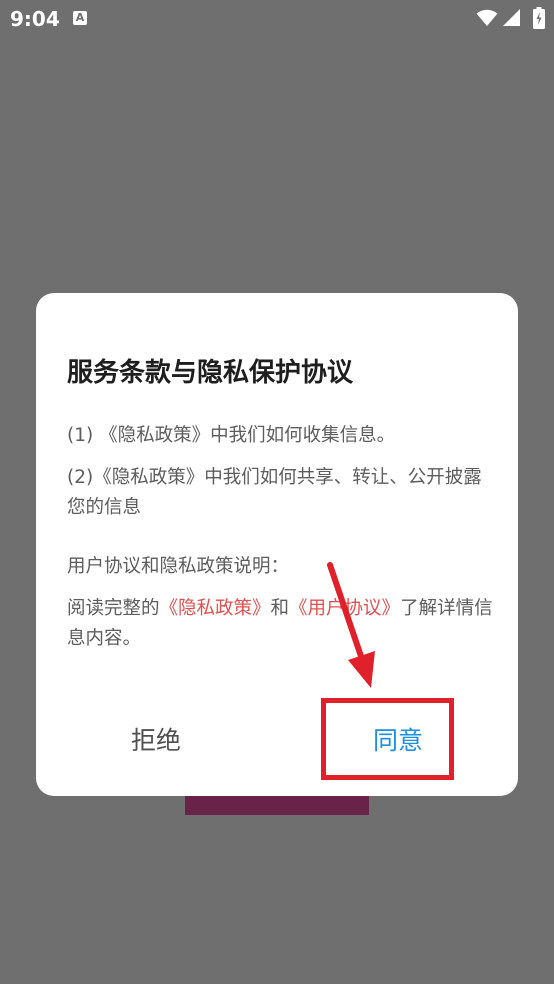  Describe the element at coordinates (277, 18) in the screenshot. I see `status-bar: 9:04 A` at that location.